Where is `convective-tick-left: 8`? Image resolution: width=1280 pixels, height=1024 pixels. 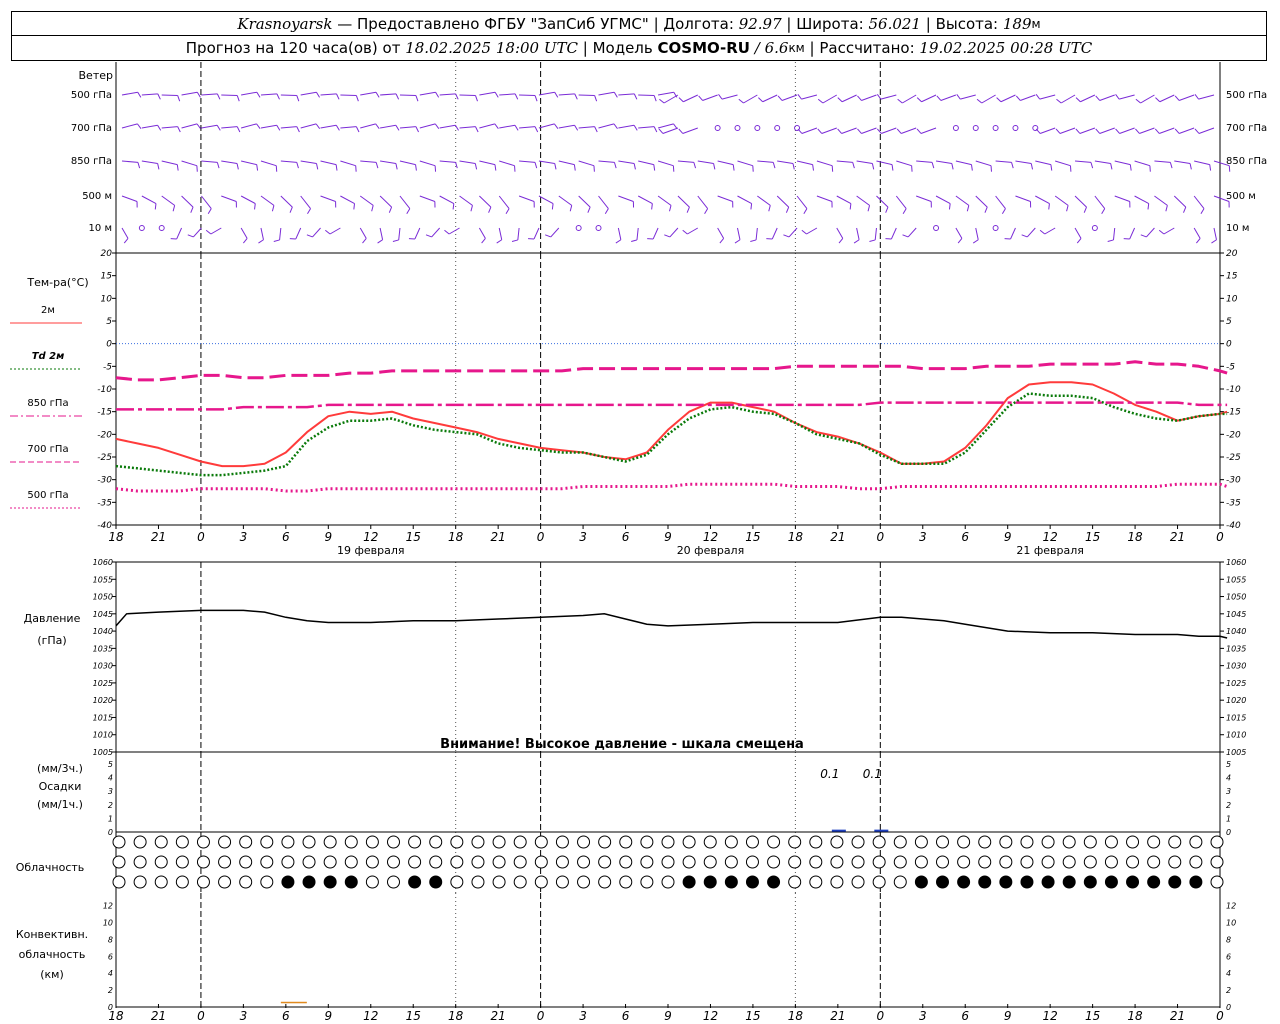
convective-tick-left: 8 is located at coordinates (110, 939).